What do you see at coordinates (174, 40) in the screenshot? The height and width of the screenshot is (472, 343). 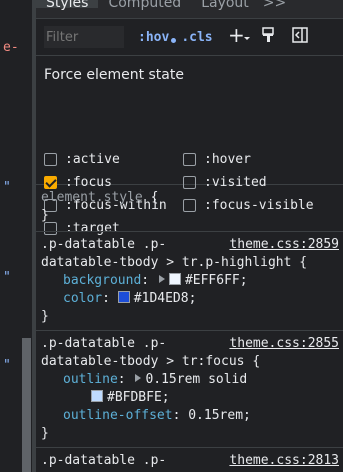 I see `active-dot-icon` at bounding box center [174, 40].